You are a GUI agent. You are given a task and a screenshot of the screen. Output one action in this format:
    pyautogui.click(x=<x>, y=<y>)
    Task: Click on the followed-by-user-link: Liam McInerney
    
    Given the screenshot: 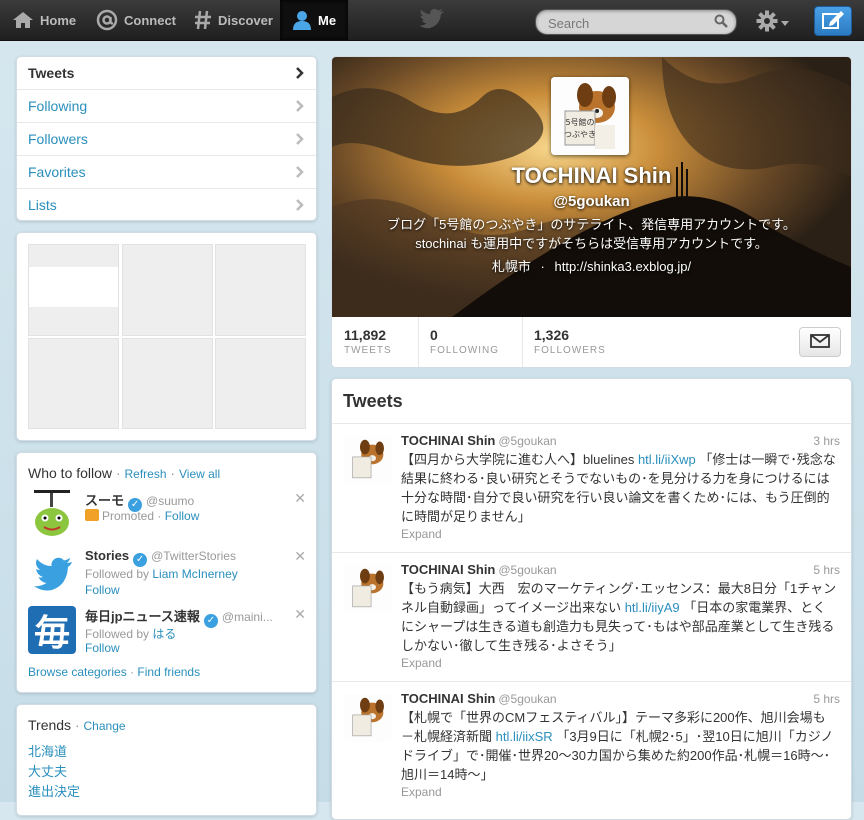 What is the action you would take?
    pyautogui.click(x=194, y=574)
    